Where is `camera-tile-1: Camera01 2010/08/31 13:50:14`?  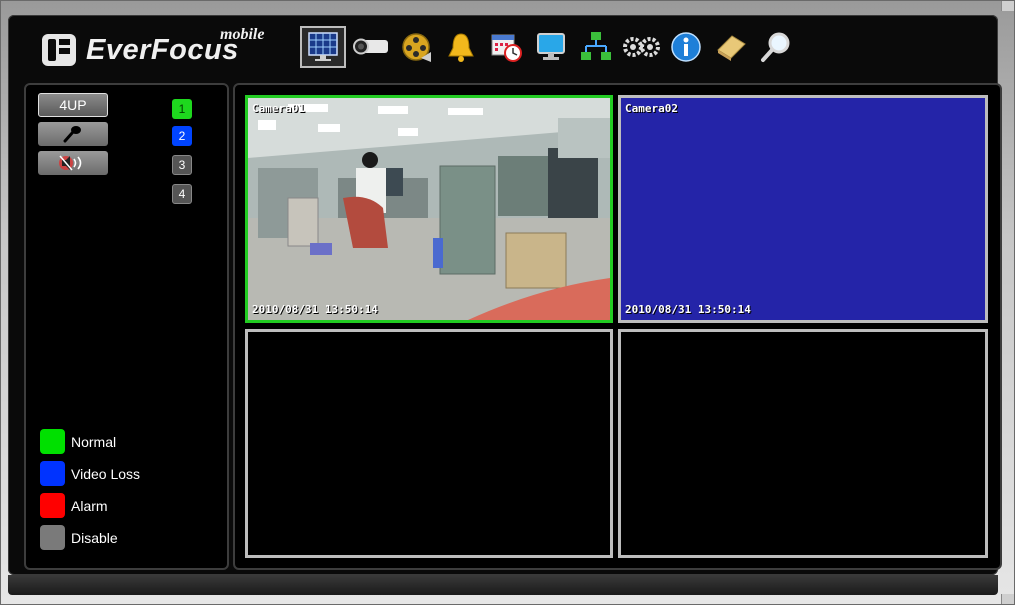 camera-tile-1: Camera01 2010/08/31 13:50:14 is located at coordinates (429, 209).